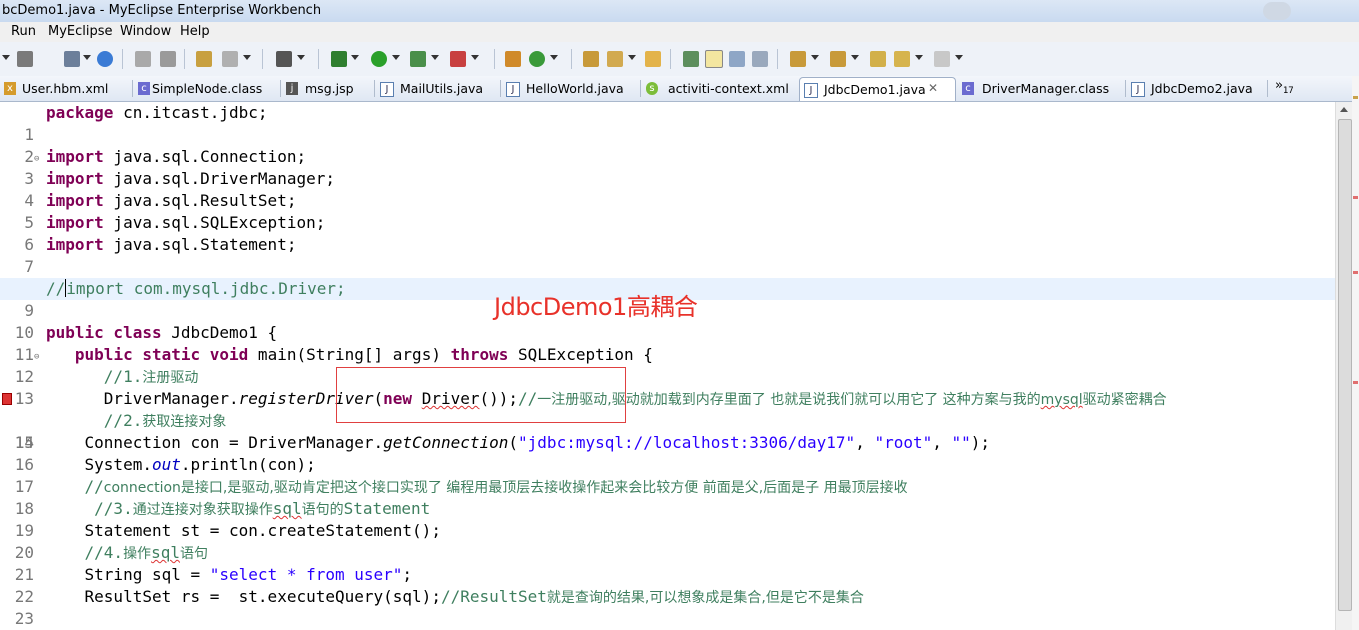 The image size is (1359, 630). What do you see at coordinates (875, 89) in the screenshot?
I see `tab-label: JdbcDemo1.java` at bounding box center [875, 89].